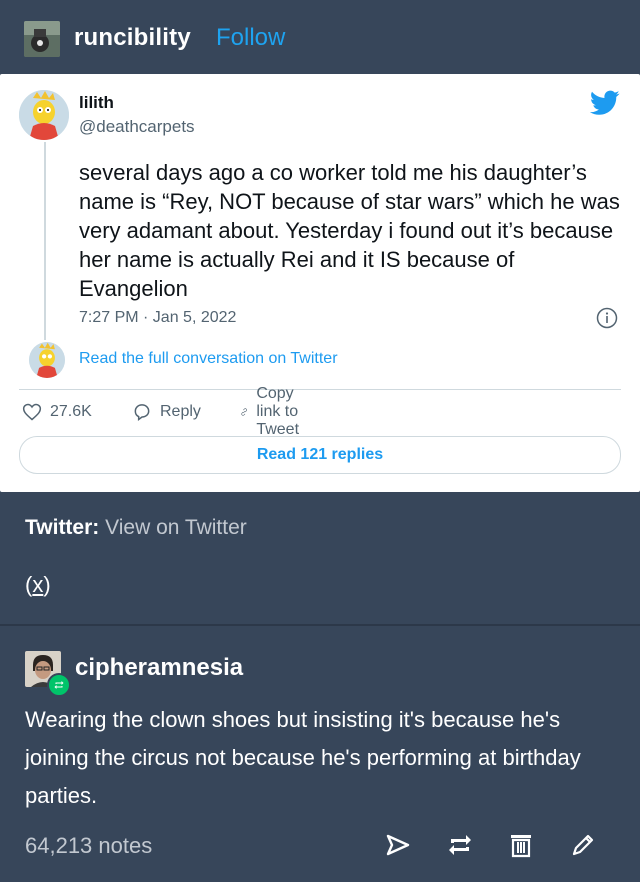 The image size is (640, 882). Describe the element at coordinates (132, 38) in the screenshot. I see `author-username: runcibility` at that location.